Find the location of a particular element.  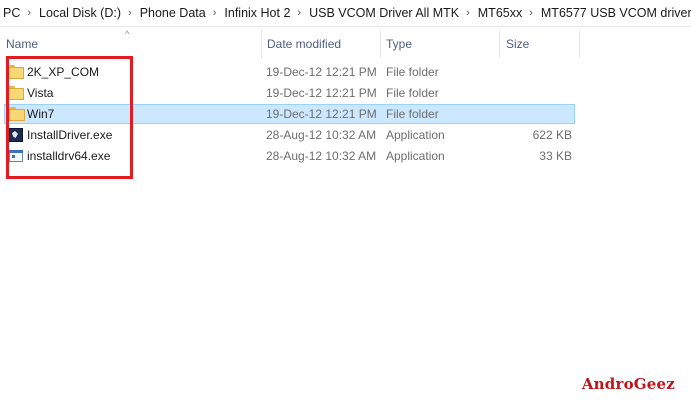

file-size: 33 KB is located at coordinates (555, 156).